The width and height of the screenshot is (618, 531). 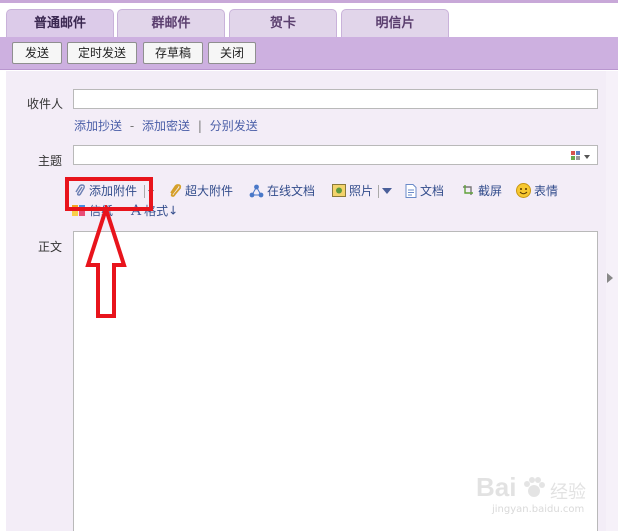 What do you see at coordinates (576, 156) in the screenshot?
I see `subject-priority-grid-icon` at bounding box center [576, 156].